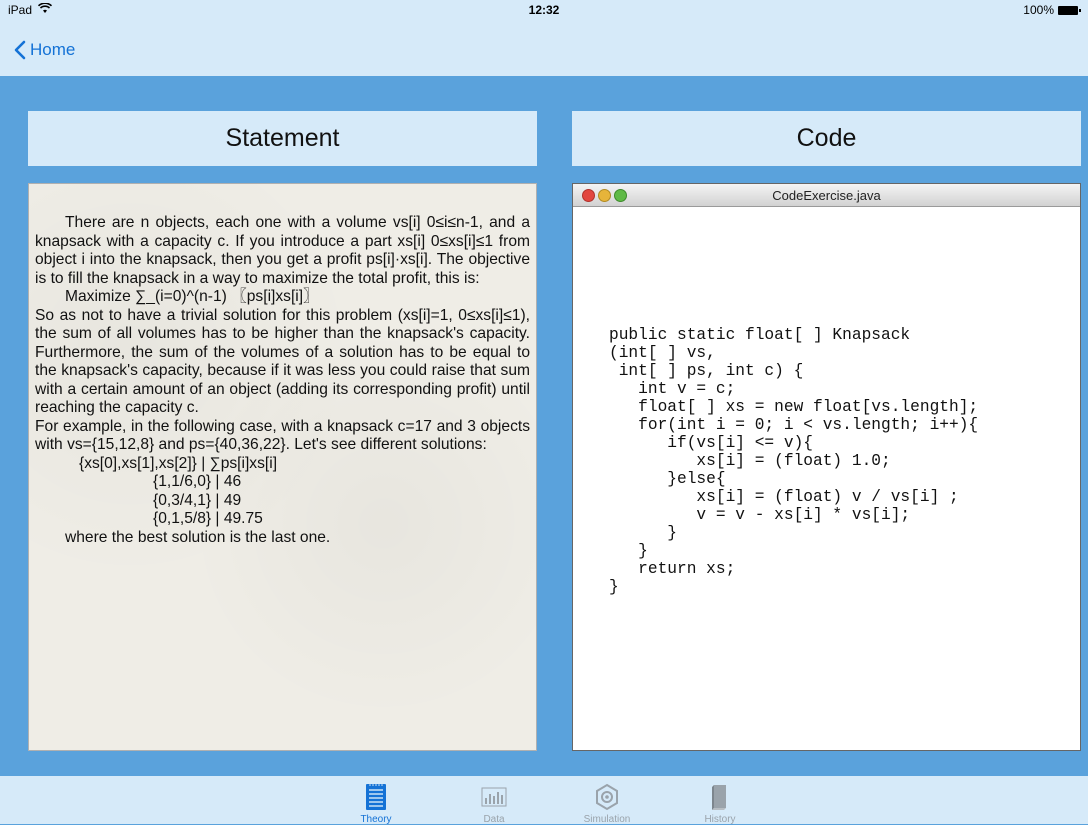  I want to click on back-button: Home, so click(44, 50).